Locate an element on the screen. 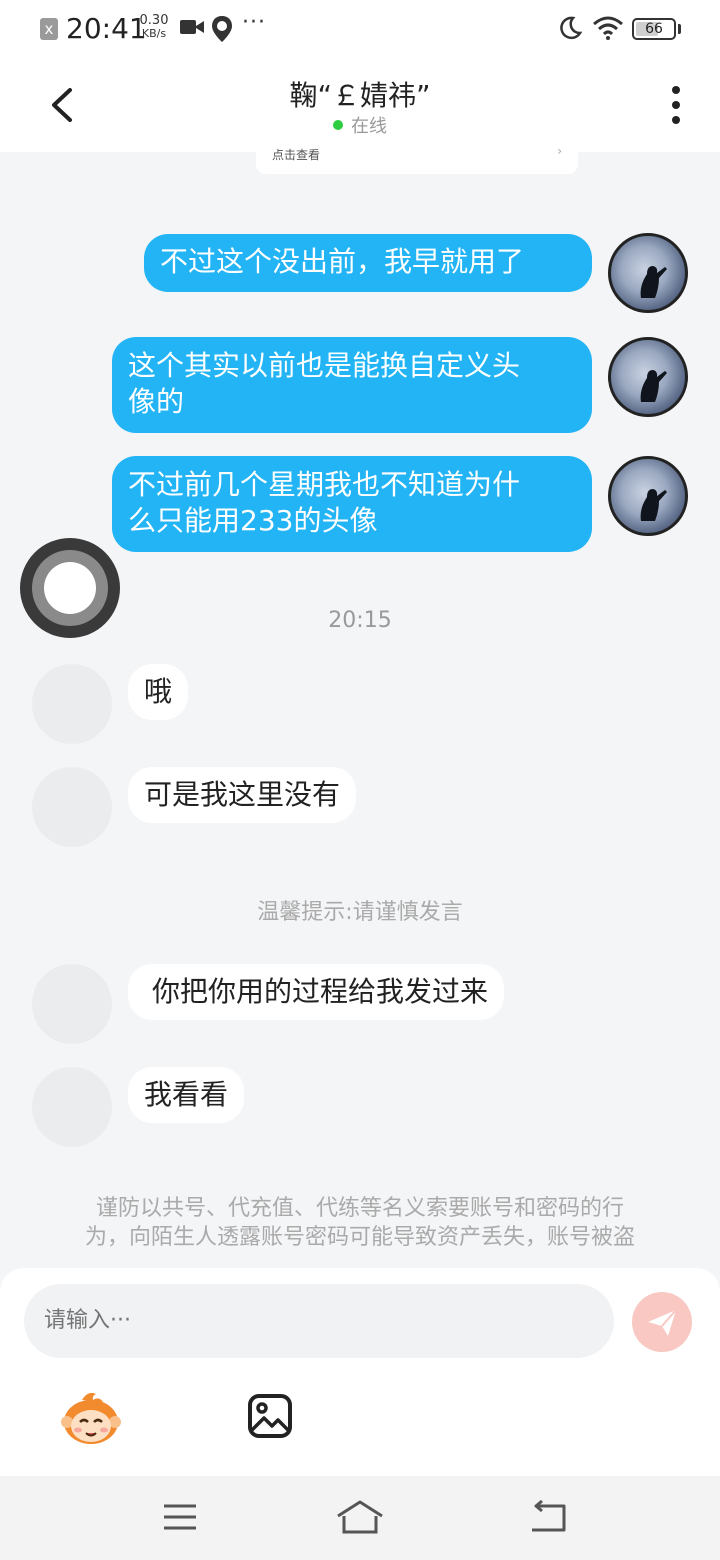  sent-message: 不过这个没出前，我早就用了 is located at coordinates (368, 263).